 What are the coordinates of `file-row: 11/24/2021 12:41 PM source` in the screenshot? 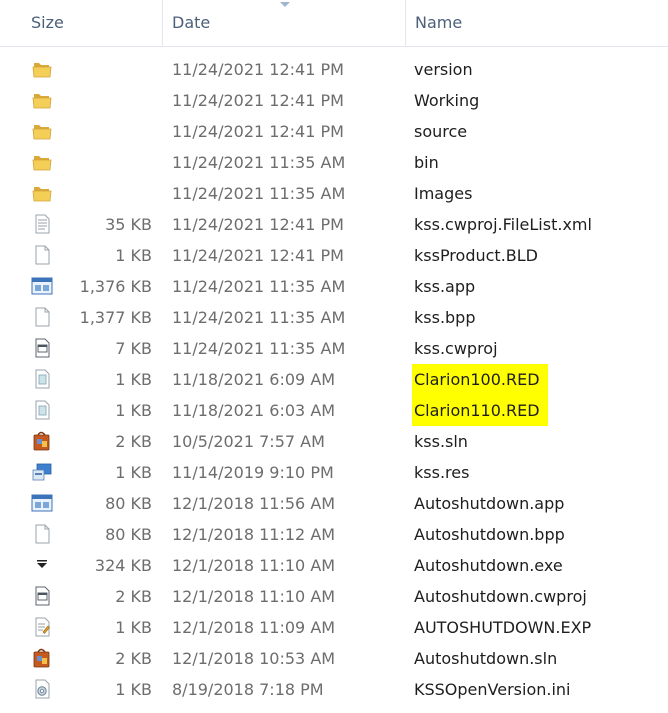 It's located at (334, 131).